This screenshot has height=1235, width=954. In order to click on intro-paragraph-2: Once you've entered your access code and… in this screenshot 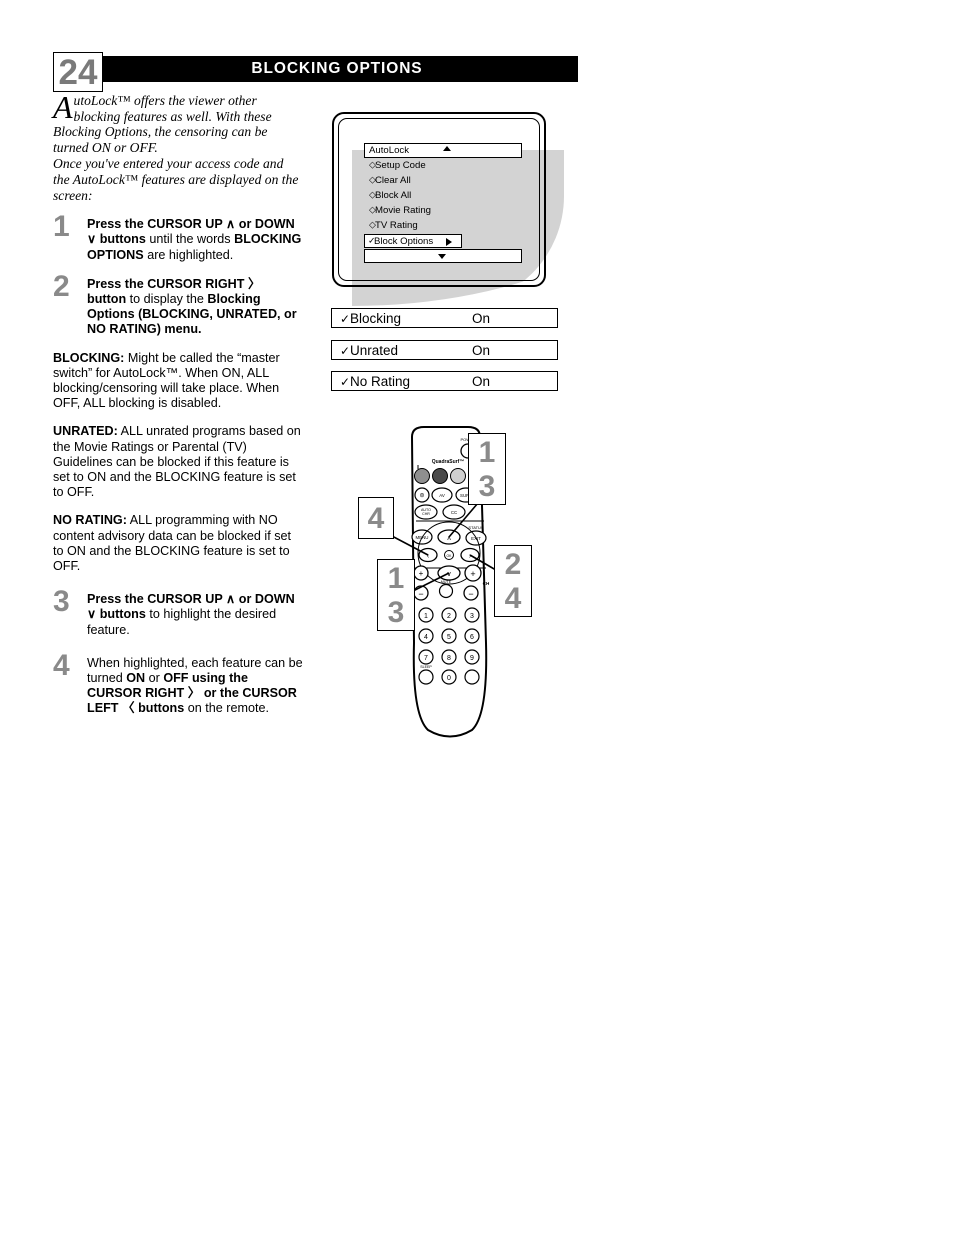, I will do `click(176, 179)`.